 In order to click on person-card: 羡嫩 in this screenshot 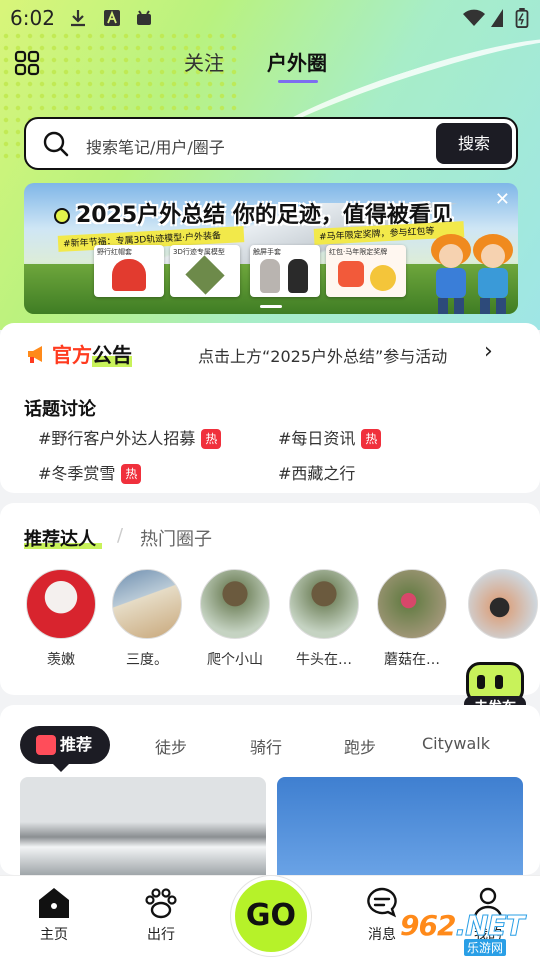, I will do `click(61, 619)`.